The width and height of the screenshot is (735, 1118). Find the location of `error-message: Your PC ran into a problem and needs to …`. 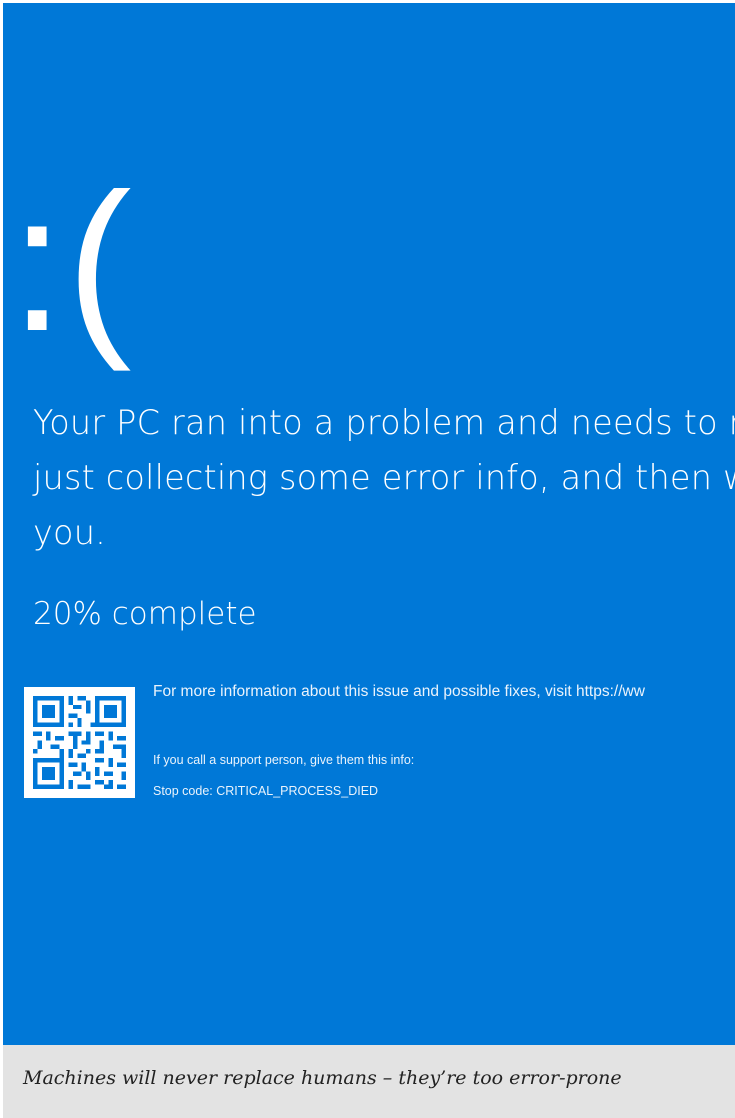

error-message: Your PC ran into a problem and needs to … is located at coordinates (384, 477).